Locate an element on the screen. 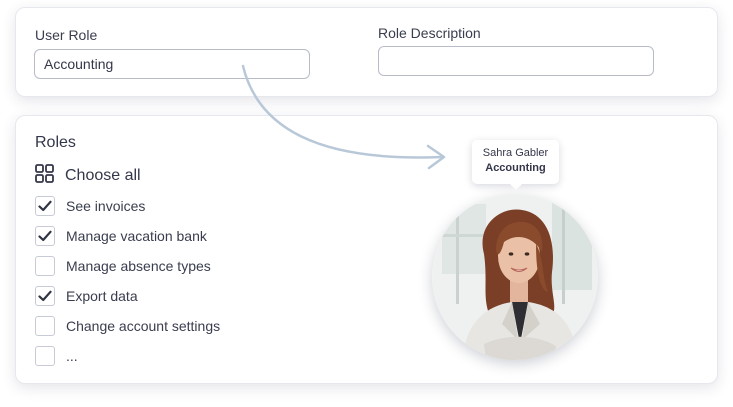  arrow-connector is located at coordinates (343, 117).